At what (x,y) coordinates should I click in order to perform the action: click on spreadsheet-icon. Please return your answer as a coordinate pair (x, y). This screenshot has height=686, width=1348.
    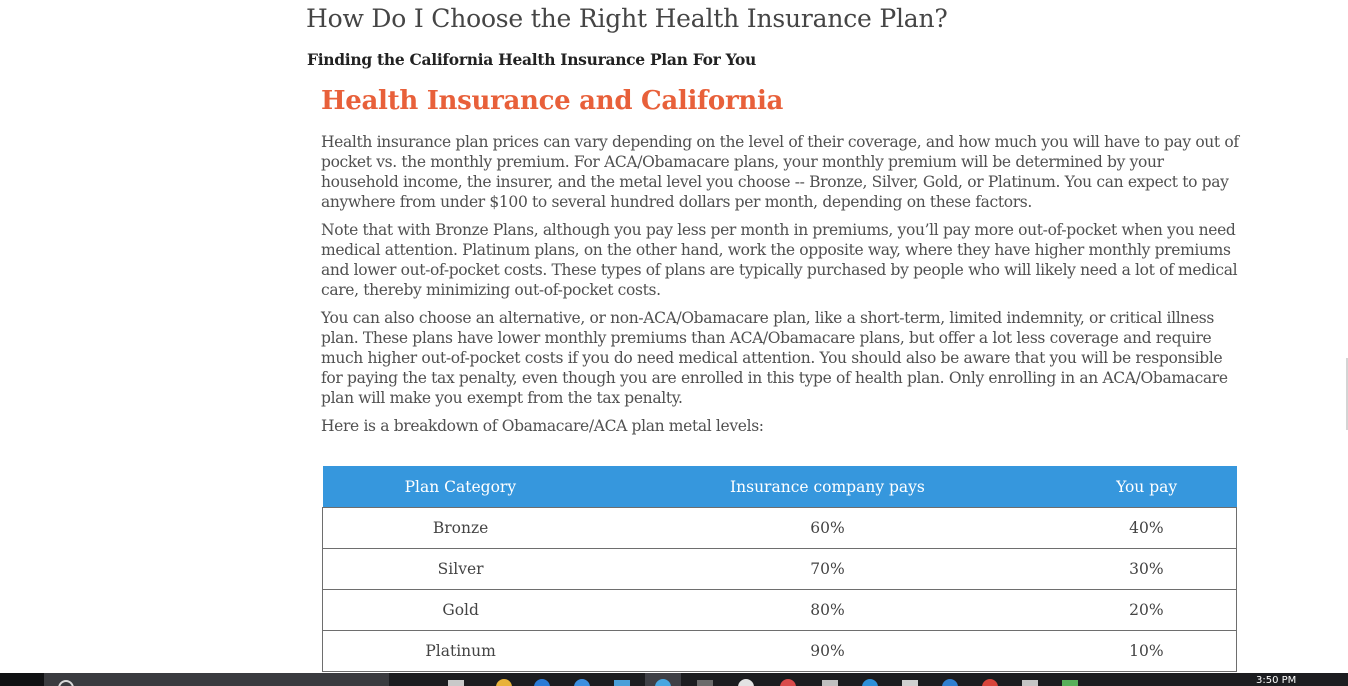
    Looking at the image, I should click on (1070, 683).